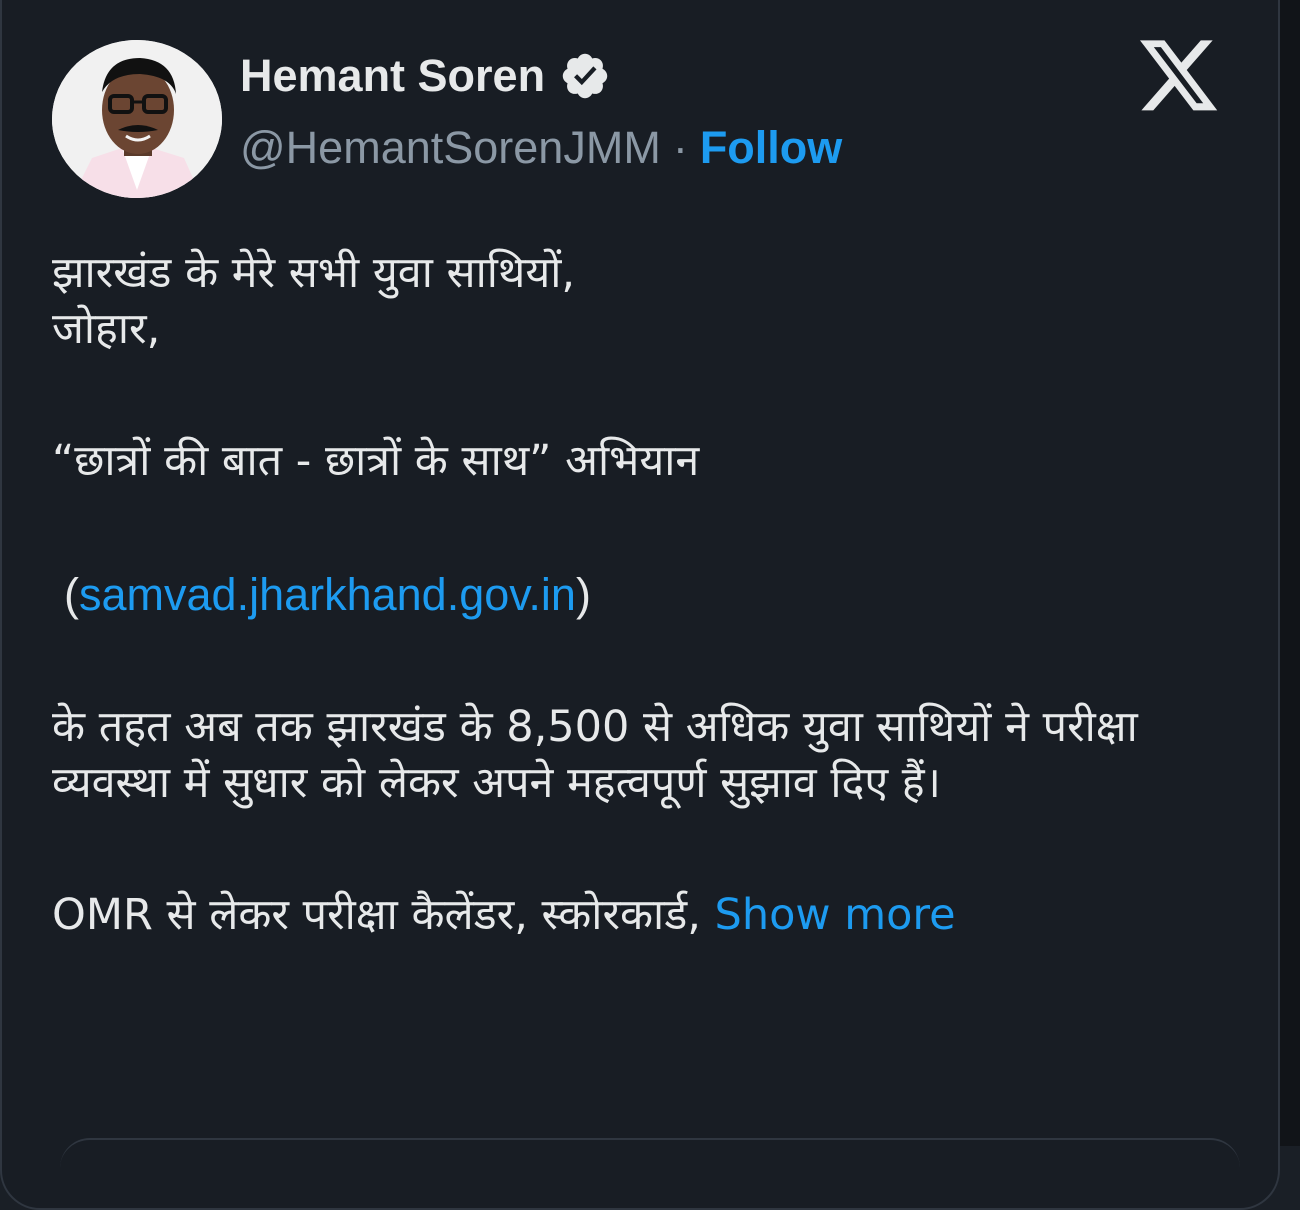 This screenshot has width=1300, height=1210. I want to click on tweet-line-johar: जोहार,, so click(106, 328).